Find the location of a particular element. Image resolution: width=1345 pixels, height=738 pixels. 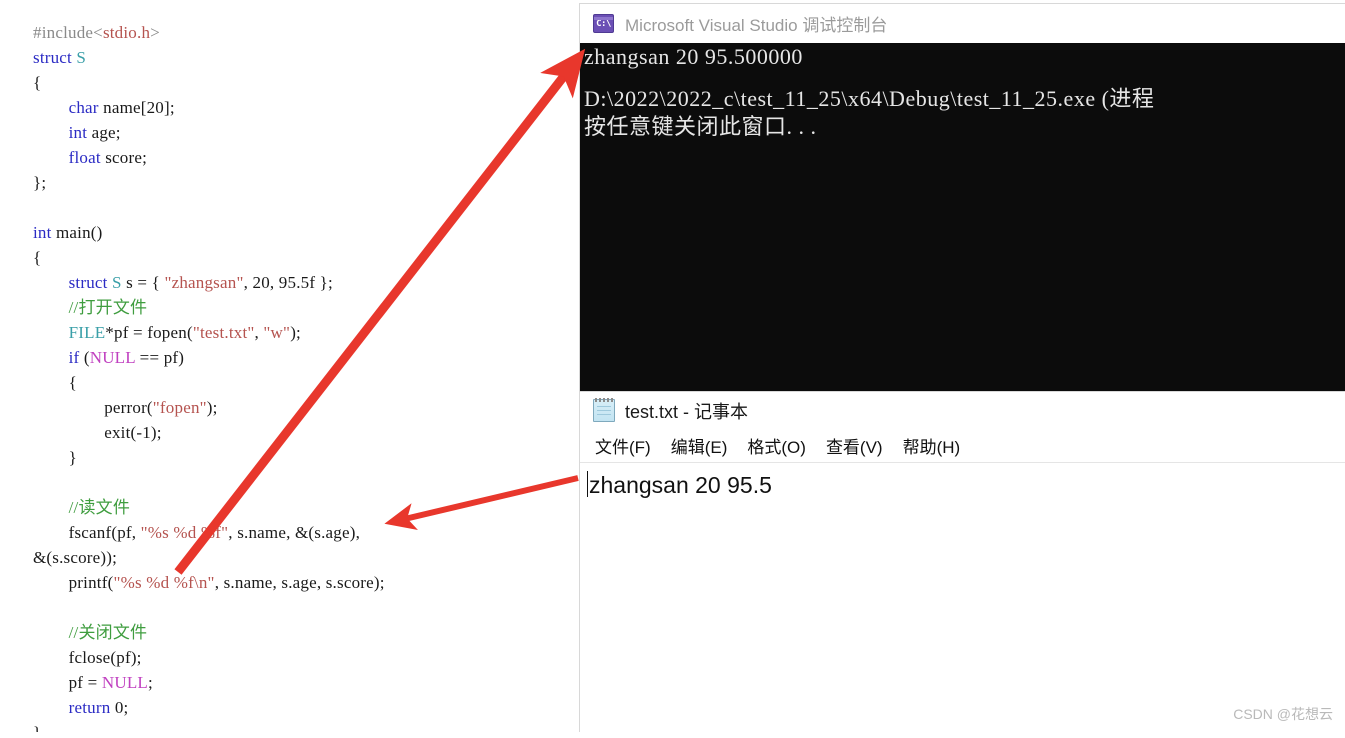

code-line: //关闭文件 is located at coordinates (108, 632).